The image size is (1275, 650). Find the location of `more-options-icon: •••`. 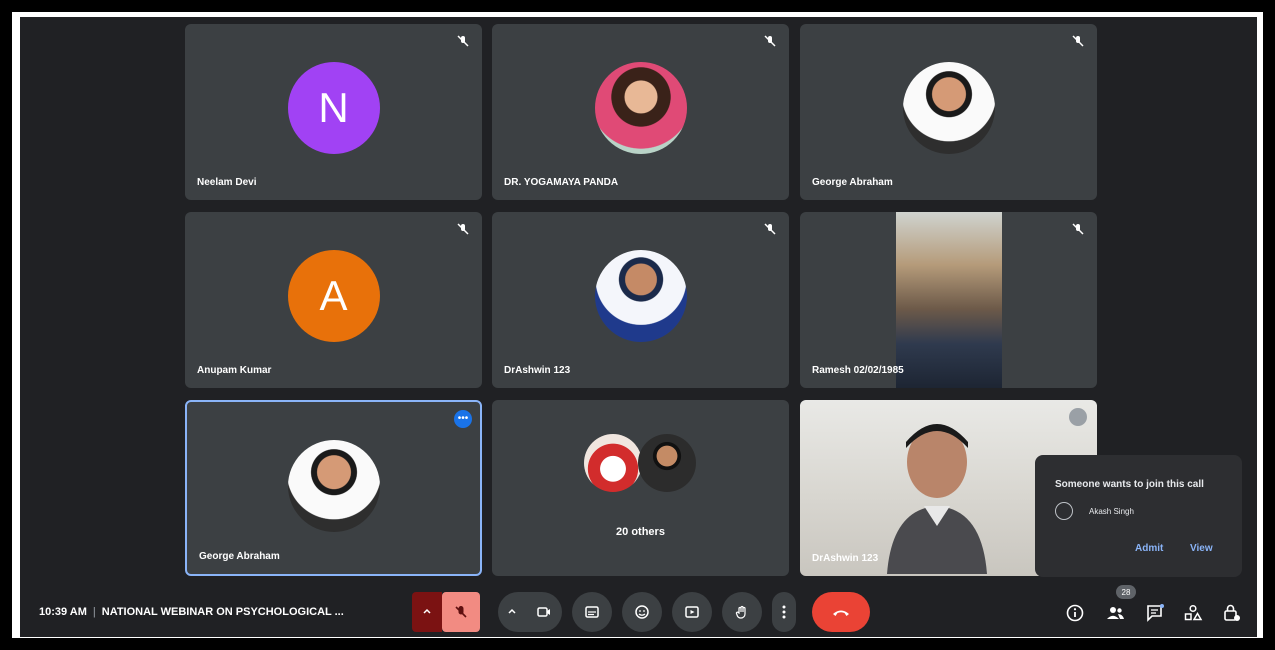

more-options-icon: ••• is located at coordinates (463, 419).